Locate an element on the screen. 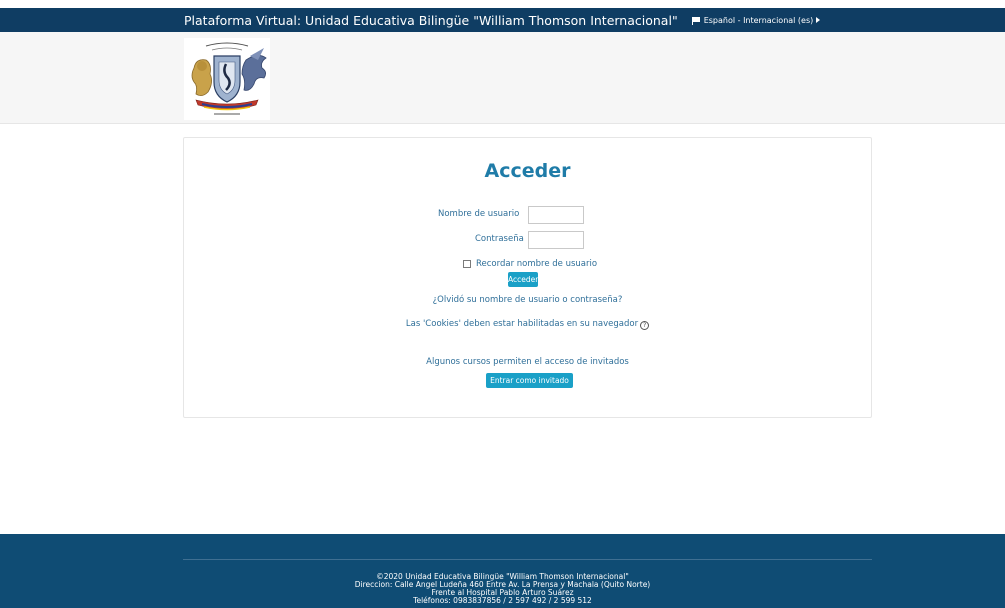 The height and width of the screenshot is (608, 1005). login-submit-button: Acceder is located at coordinates (523, 279).